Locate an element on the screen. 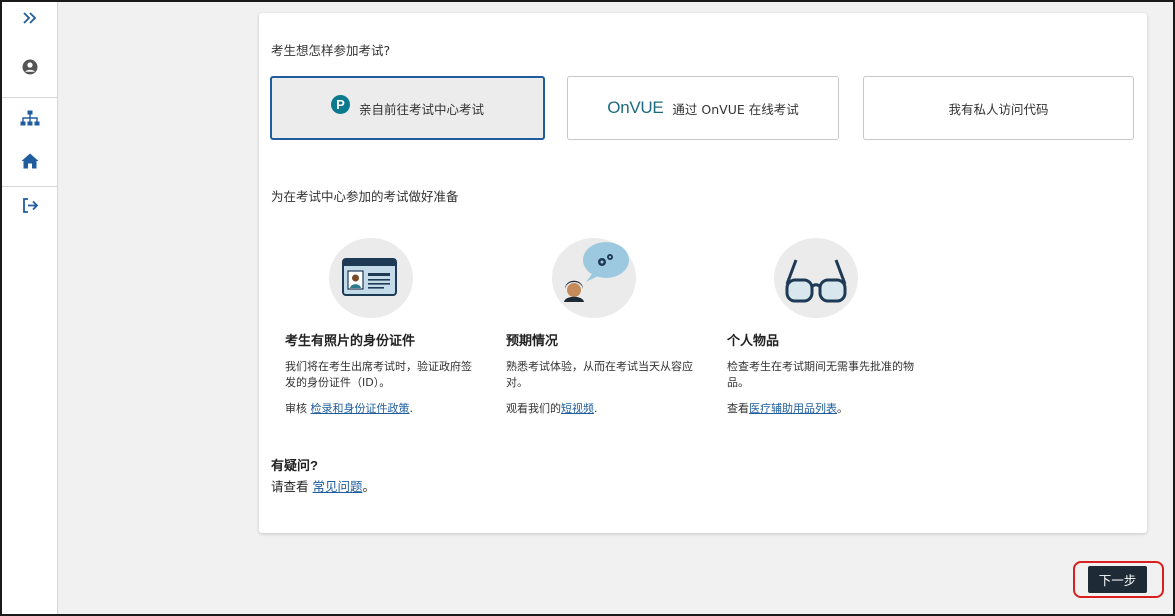 The image size is (1175, 616). prep-link-line: 审核 检录和身份证件政策. is located at coordinates (349, 408).